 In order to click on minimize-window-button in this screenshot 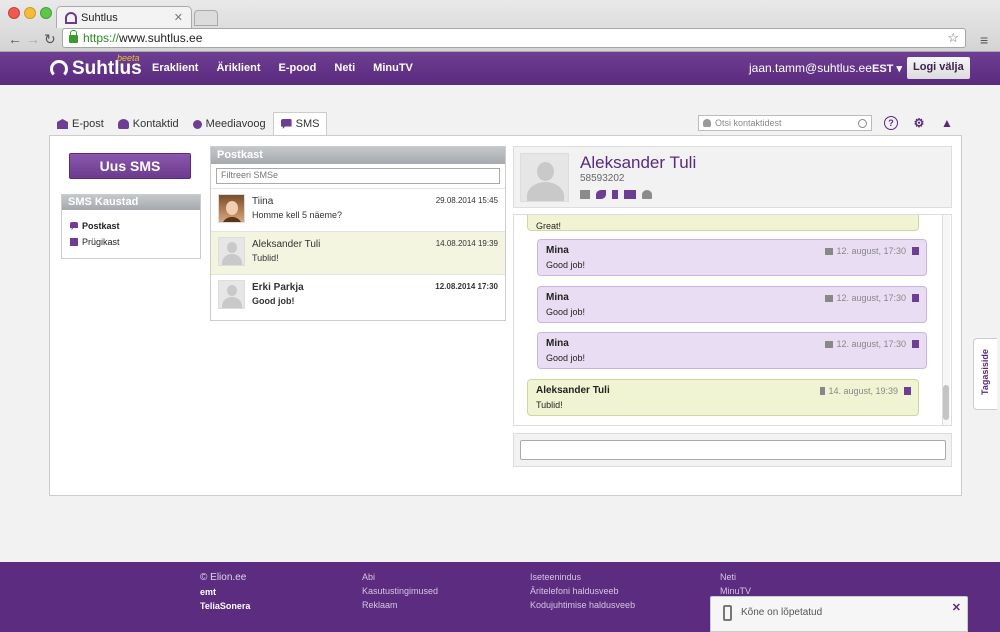, I will do `click(30, 13)`.